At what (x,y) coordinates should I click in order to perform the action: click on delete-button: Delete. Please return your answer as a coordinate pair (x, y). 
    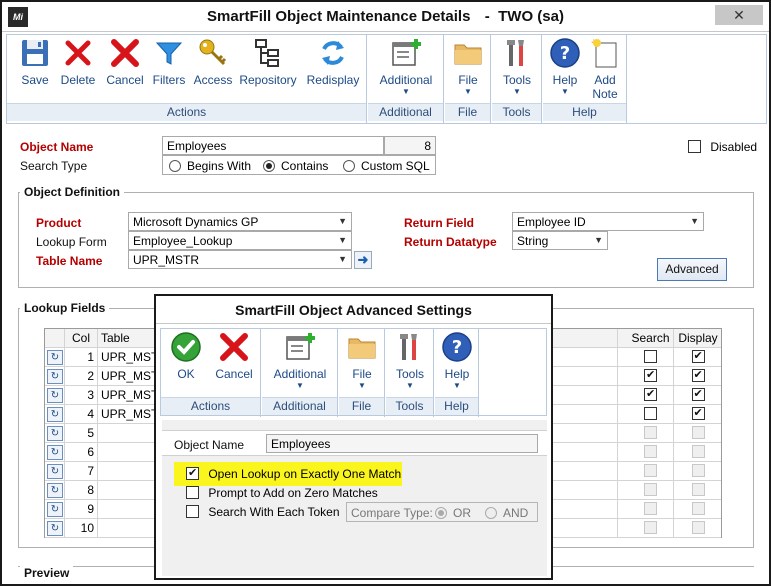
    Looking at the image, I should click on (78, 62).